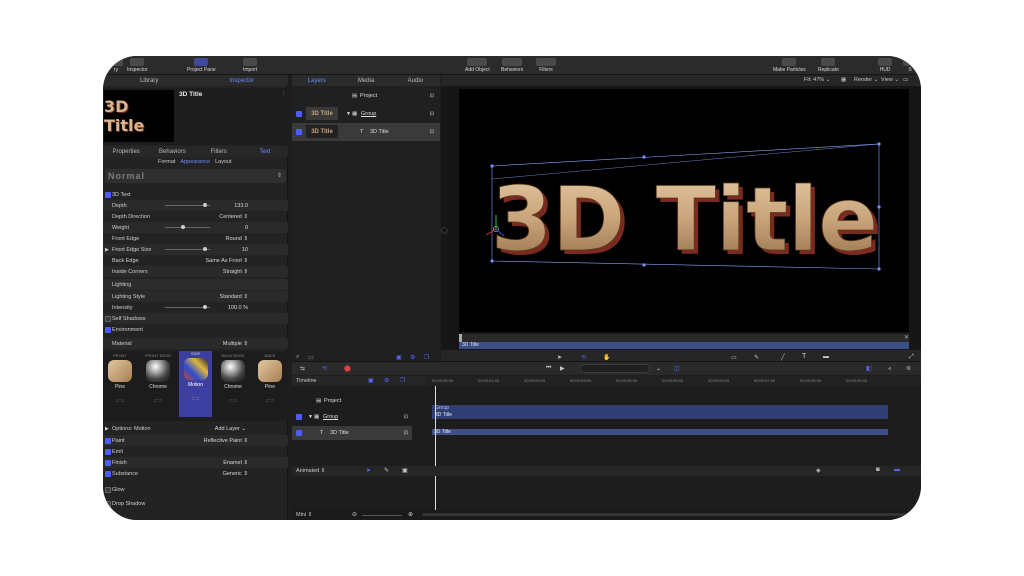 Image resolution: width=1024 pixels, height=576 pixels. What do you see at coordinates (348, 114) in the screenshot?
I see `disclosure-down-icon: ▼` at bounding box center [348, 114].